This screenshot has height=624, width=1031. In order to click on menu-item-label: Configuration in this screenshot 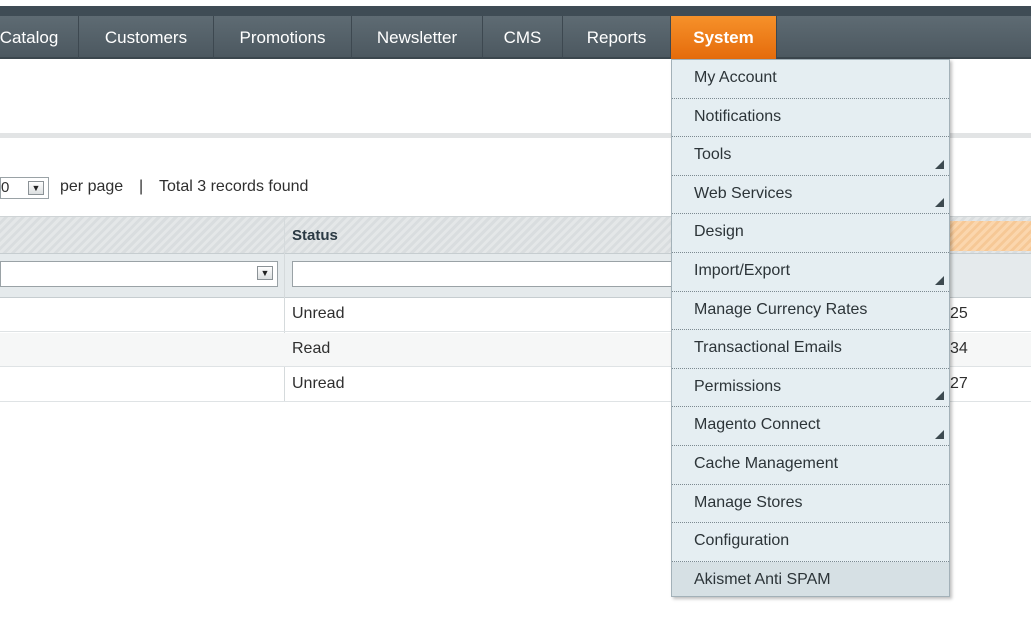, I will do `click(742, 541)`.